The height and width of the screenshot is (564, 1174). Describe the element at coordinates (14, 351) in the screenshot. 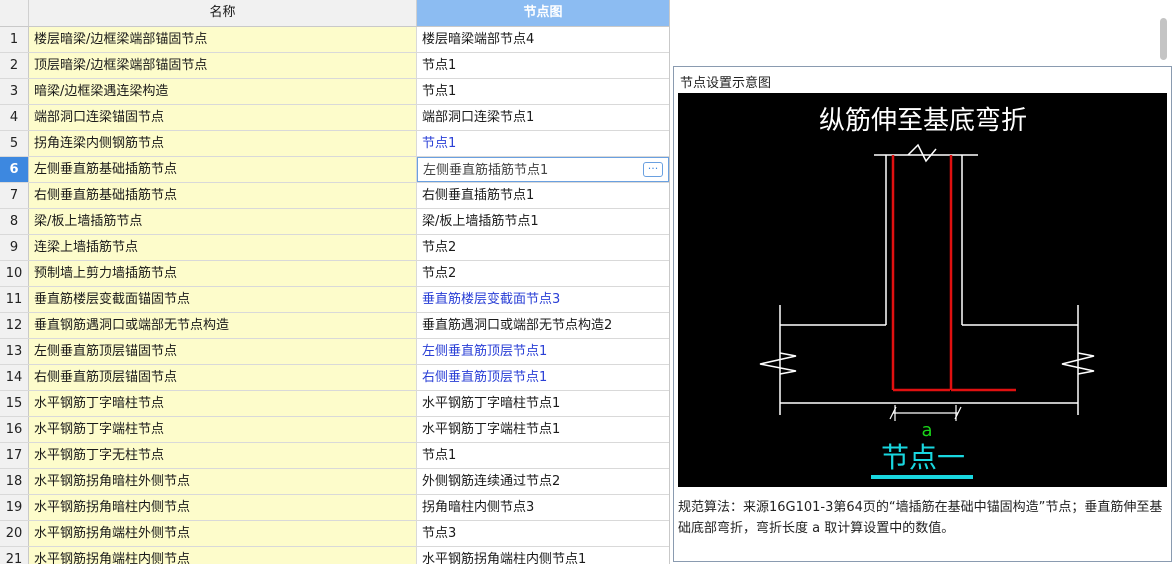

I see `row-number: 13` at that location.